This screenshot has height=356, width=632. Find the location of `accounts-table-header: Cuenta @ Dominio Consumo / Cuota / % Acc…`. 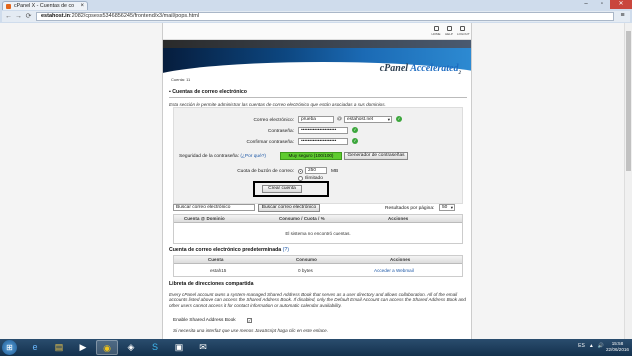

accounts-table-header: Cuenta @ Dominio Consumo / Cuota / % Acc… is located at coordinates (318, 219).